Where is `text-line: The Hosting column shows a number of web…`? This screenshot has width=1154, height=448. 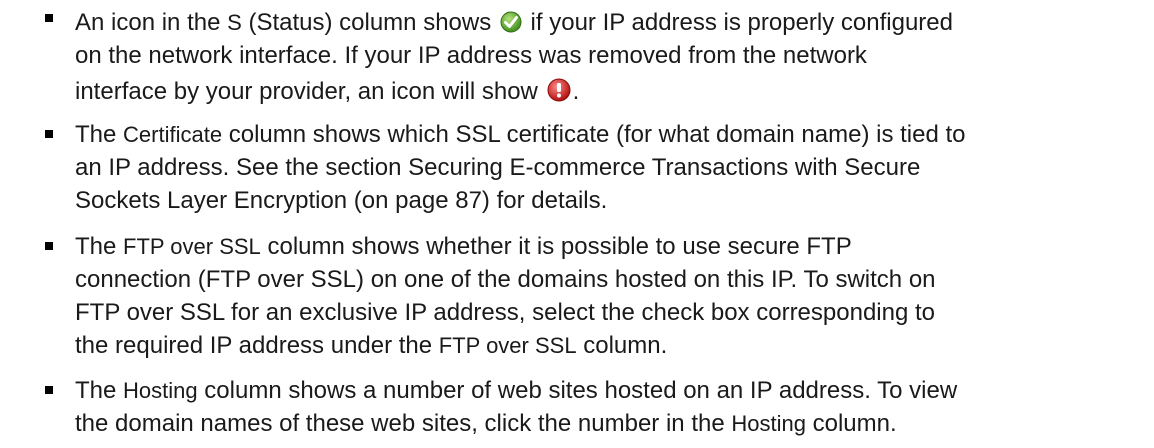
text-line: The Hosting column shows a number of web… is located at coordinates (516, 390).